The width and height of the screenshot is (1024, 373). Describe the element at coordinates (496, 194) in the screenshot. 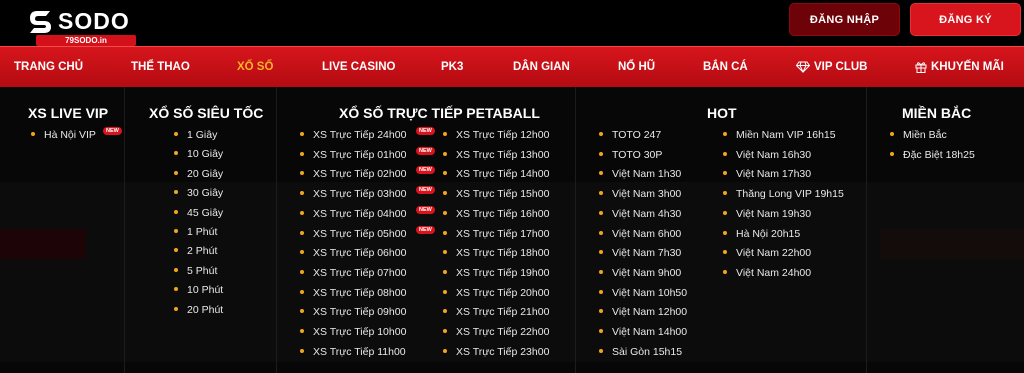

I see `menu-item: XS Trực Tiếp 15h00` at that location.